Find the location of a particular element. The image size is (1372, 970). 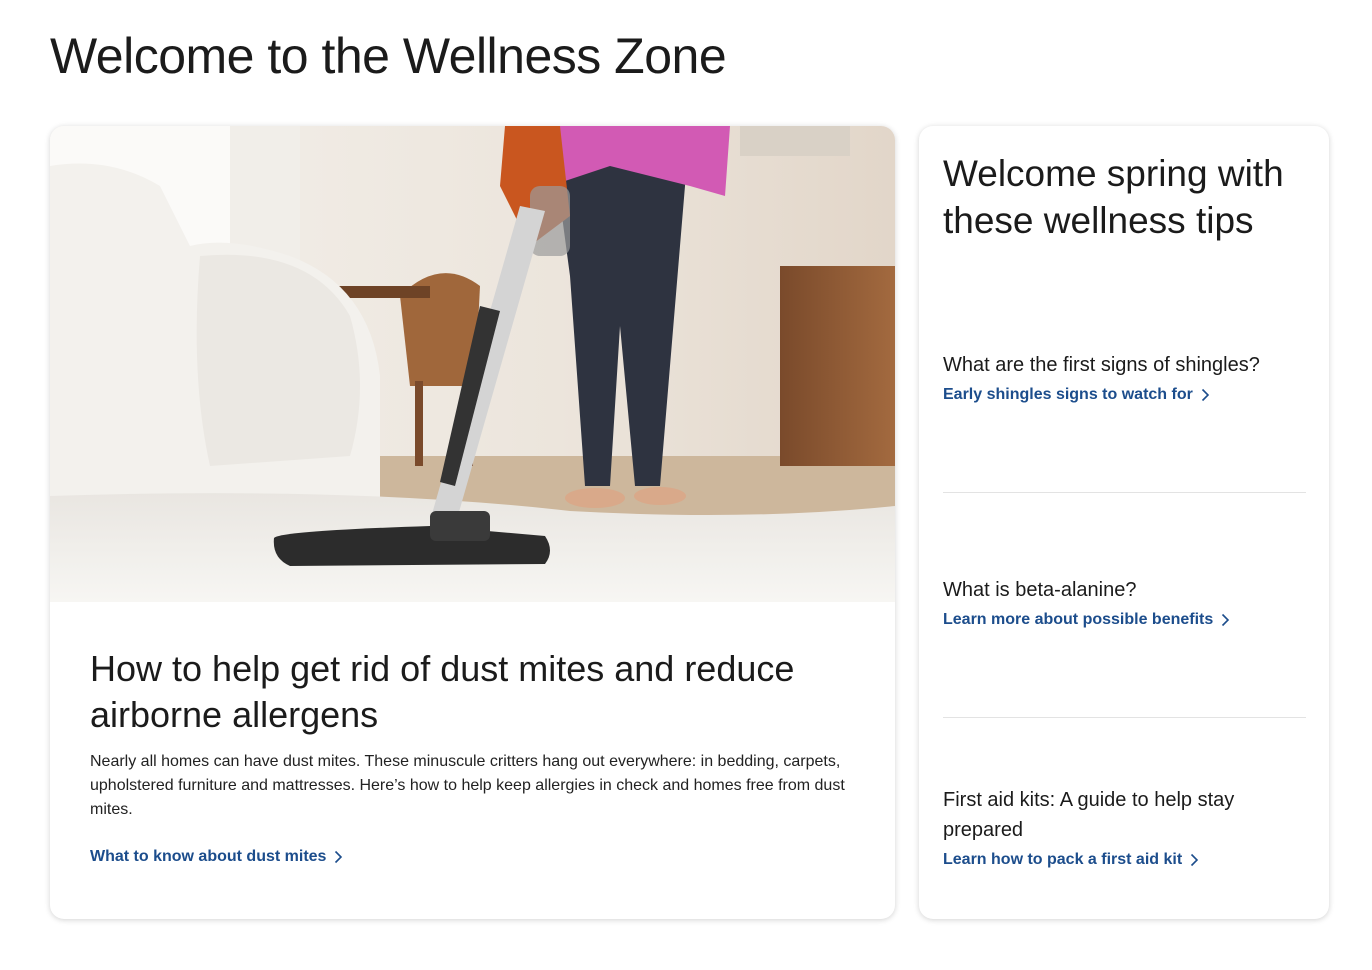

beta-alanine-link: Learn more about possible benefits is located at coordinates (1086, 620).